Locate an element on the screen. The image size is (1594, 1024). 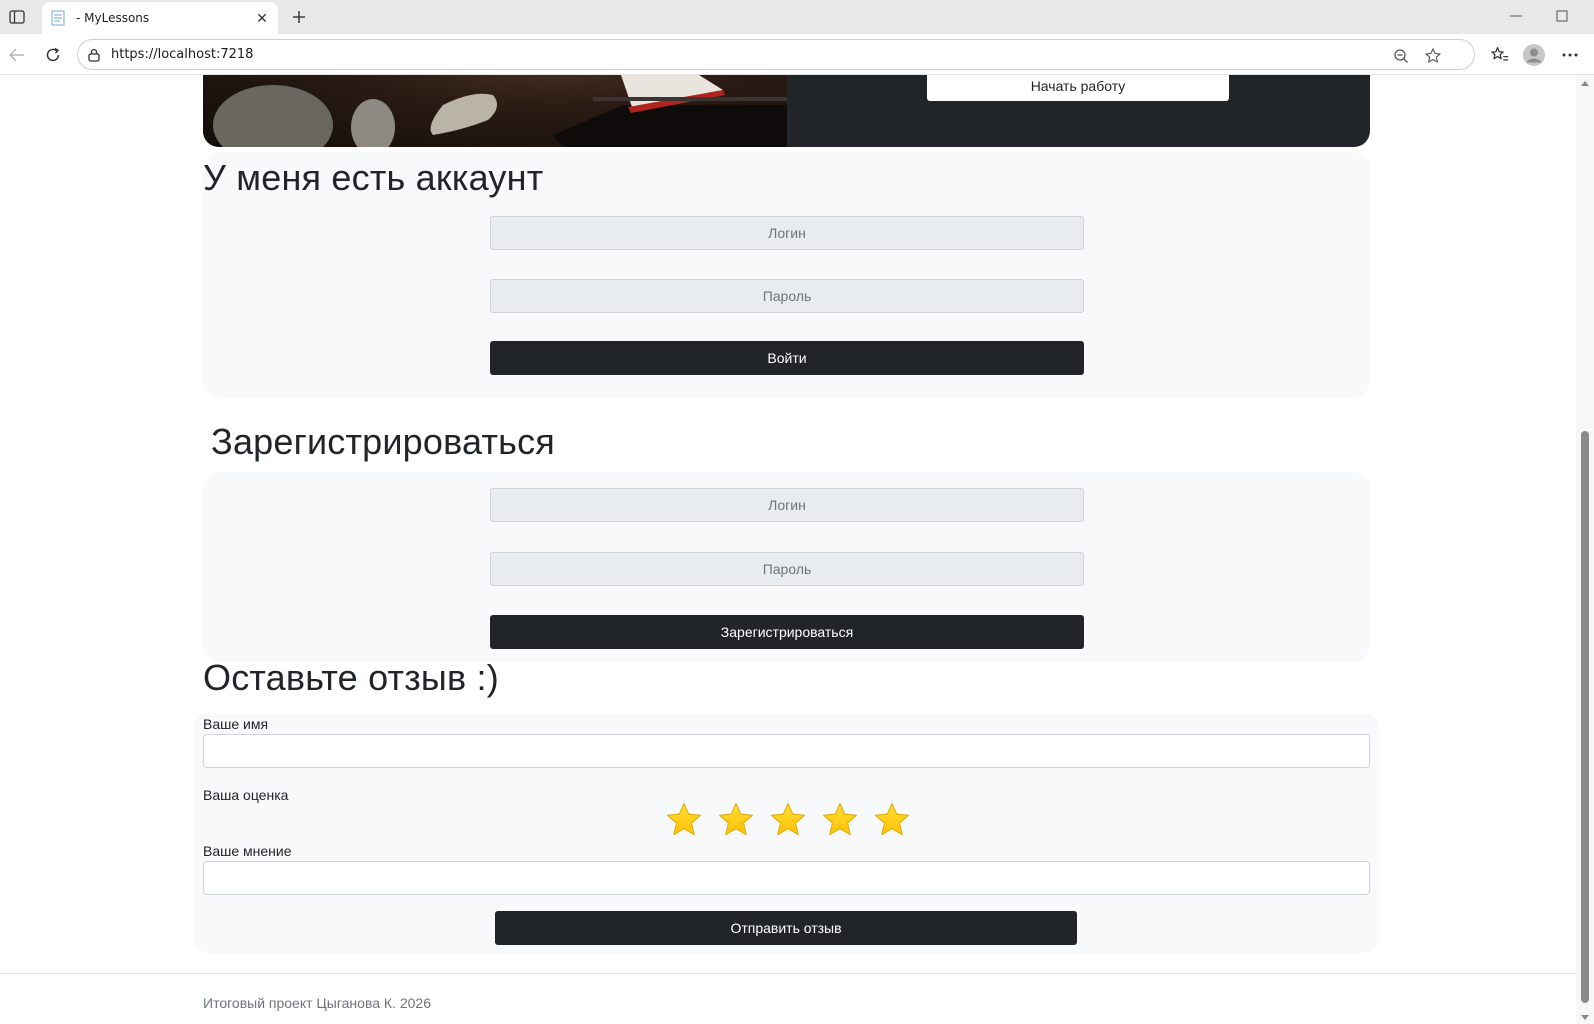
footer-divider is located at coordinates (788, 973).